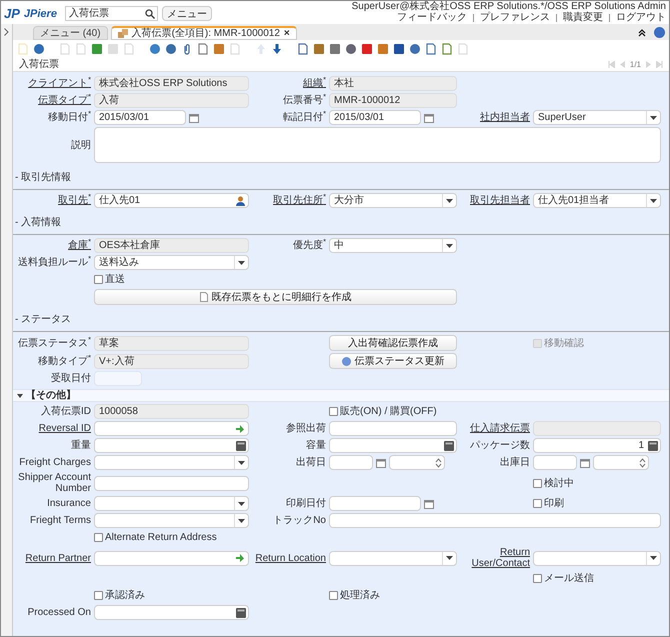 The image size is (670, 637). I want to click on lookup-field: 仕入先01, so click(171, 200).